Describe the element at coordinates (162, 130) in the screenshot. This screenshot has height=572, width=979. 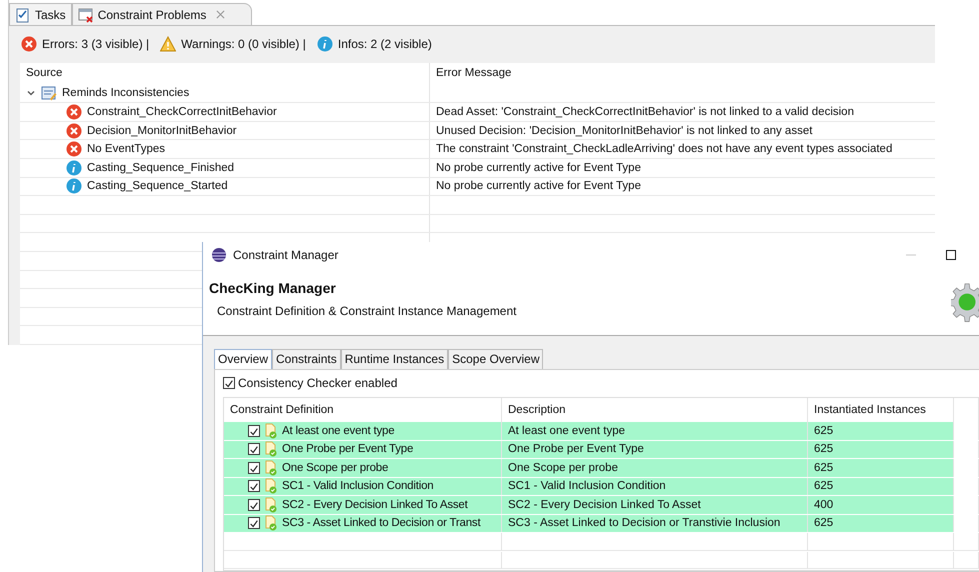
I see `source-cell: Decision_MonitorInitBehavior` at that location.